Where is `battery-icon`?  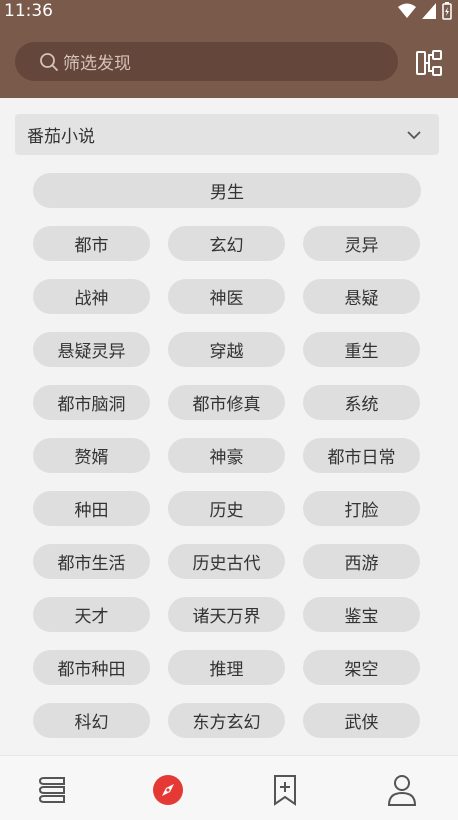 battery-icon is located at coordinates (447, 11).